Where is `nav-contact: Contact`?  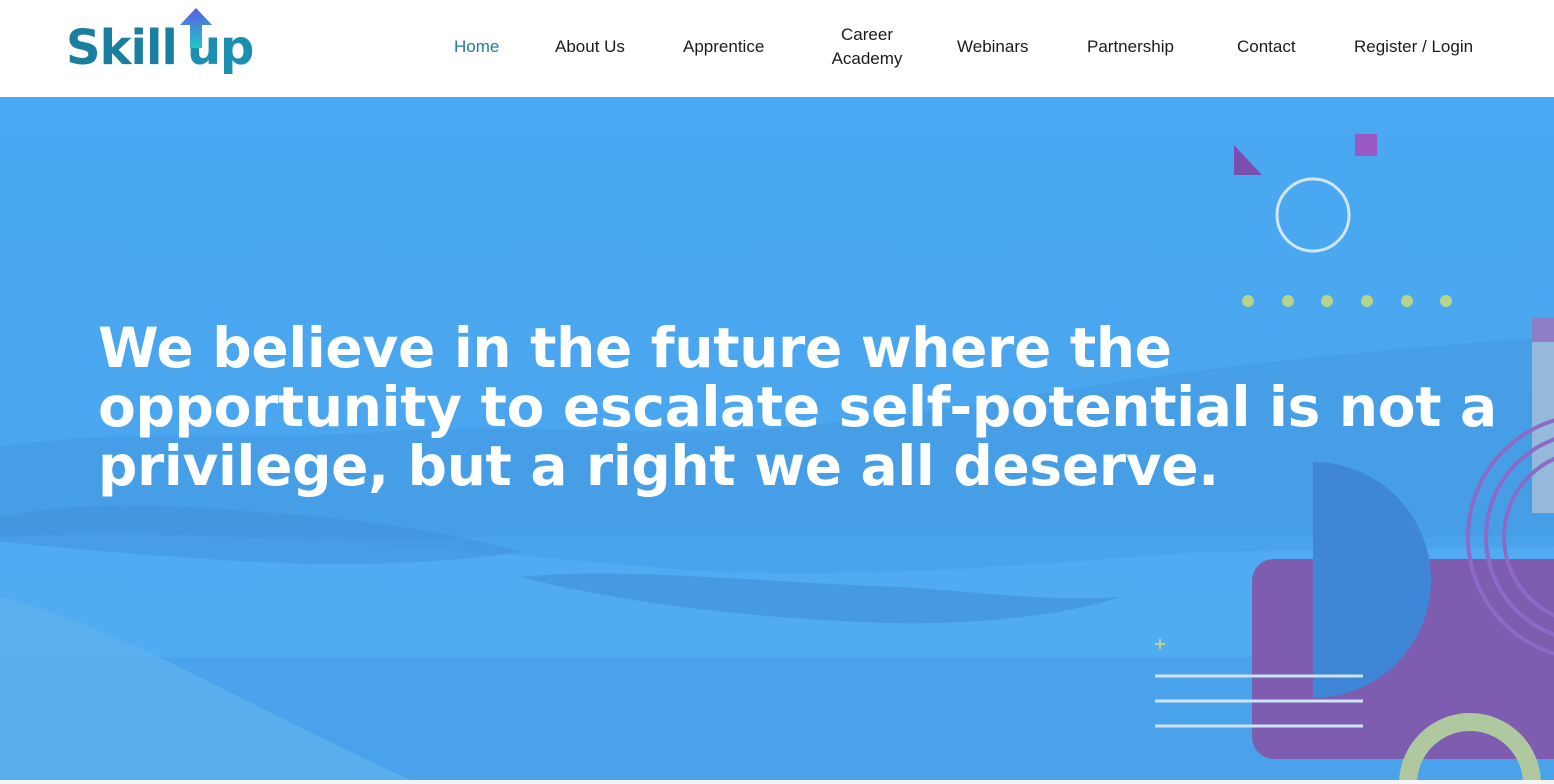
nav-contact: Contact is located at coordinates (1266, 47).